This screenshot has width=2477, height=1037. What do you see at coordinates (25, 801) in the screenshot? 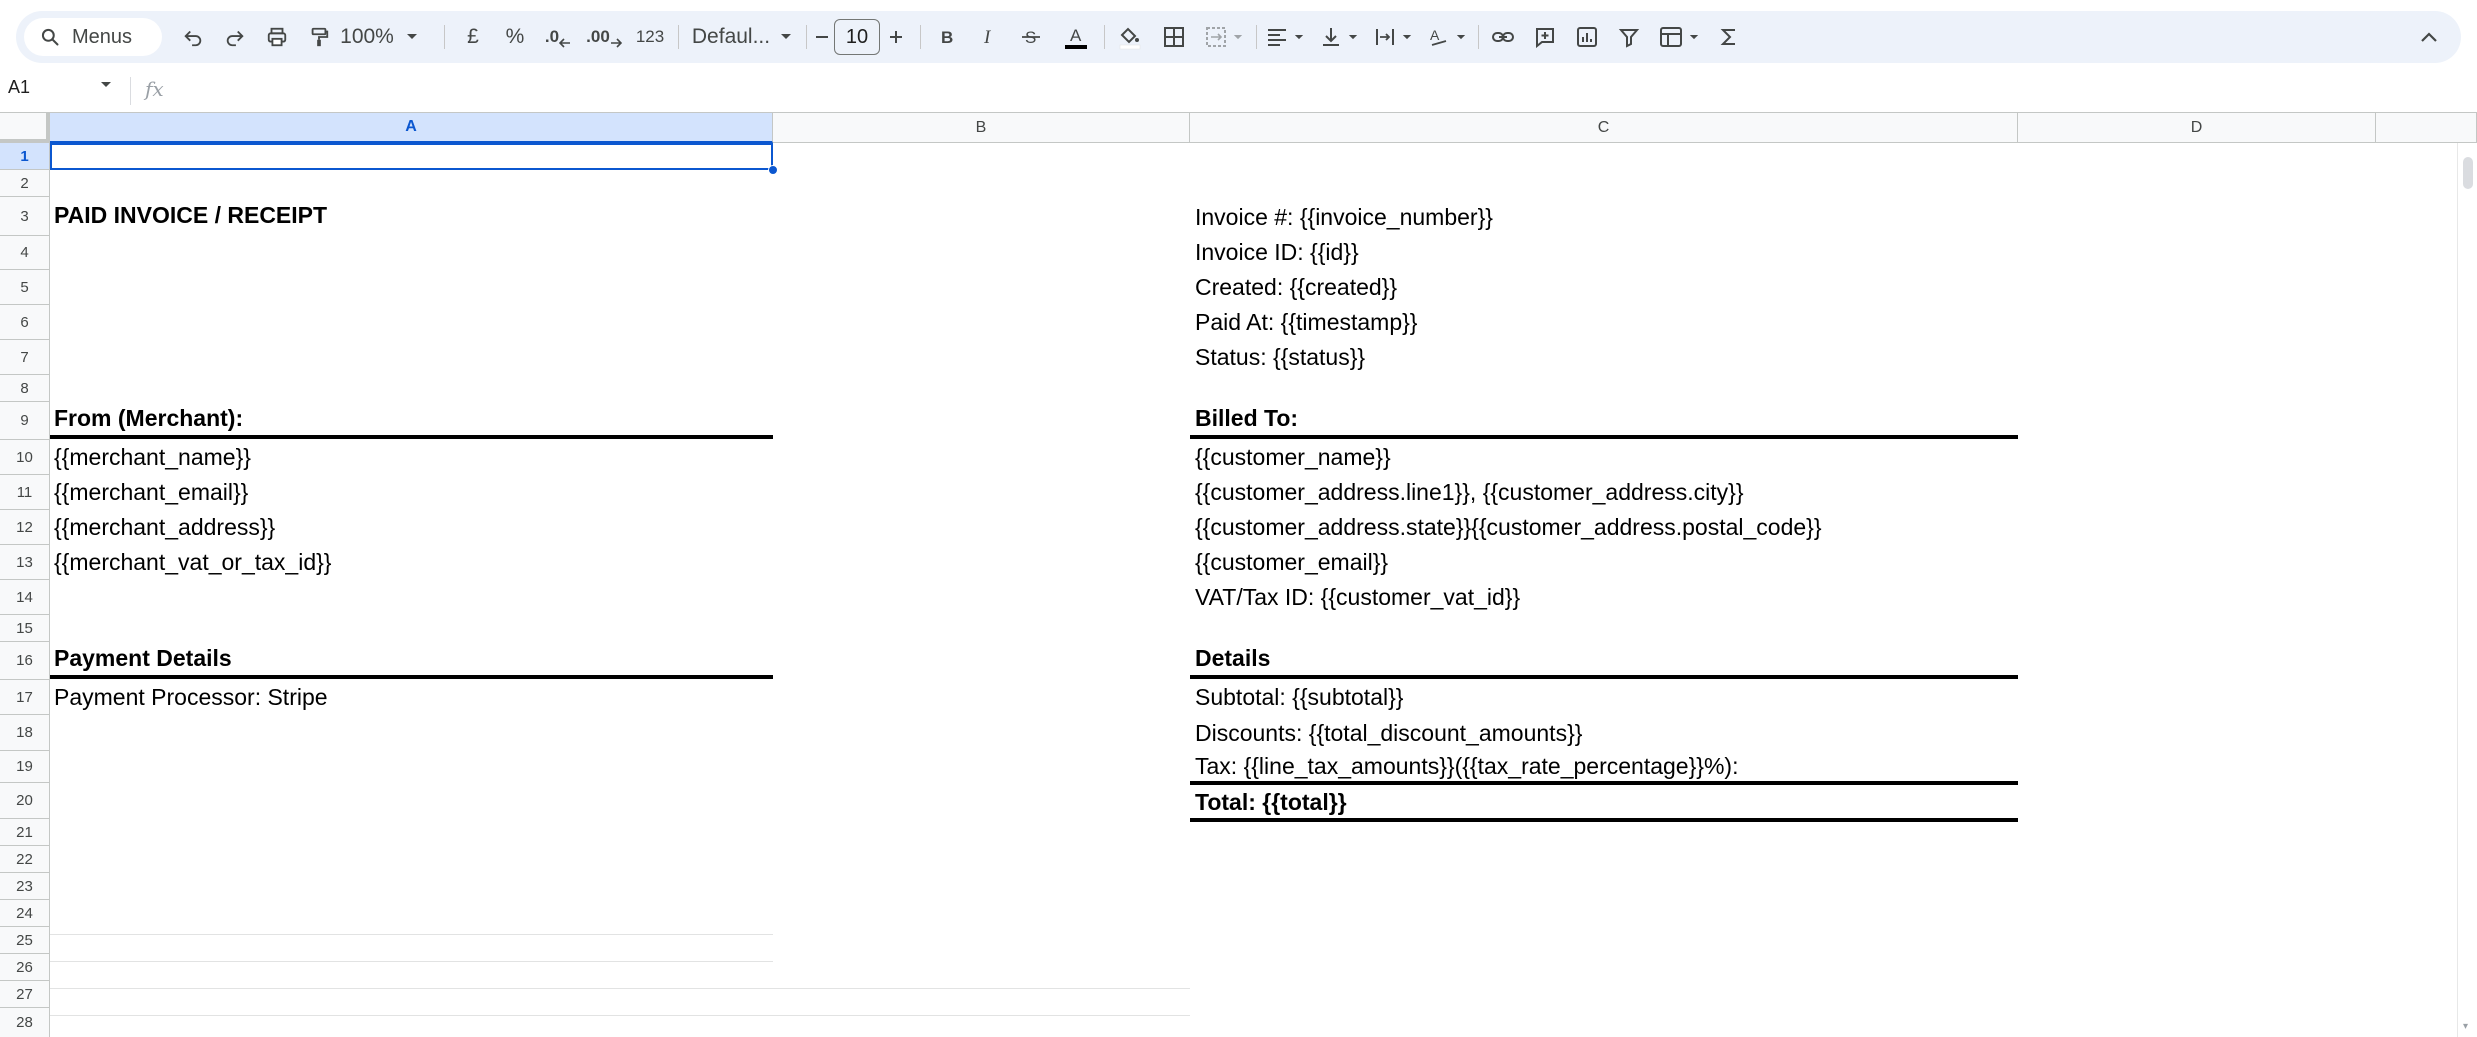
I see `row-header: 20` at bounding box center [25, 801].